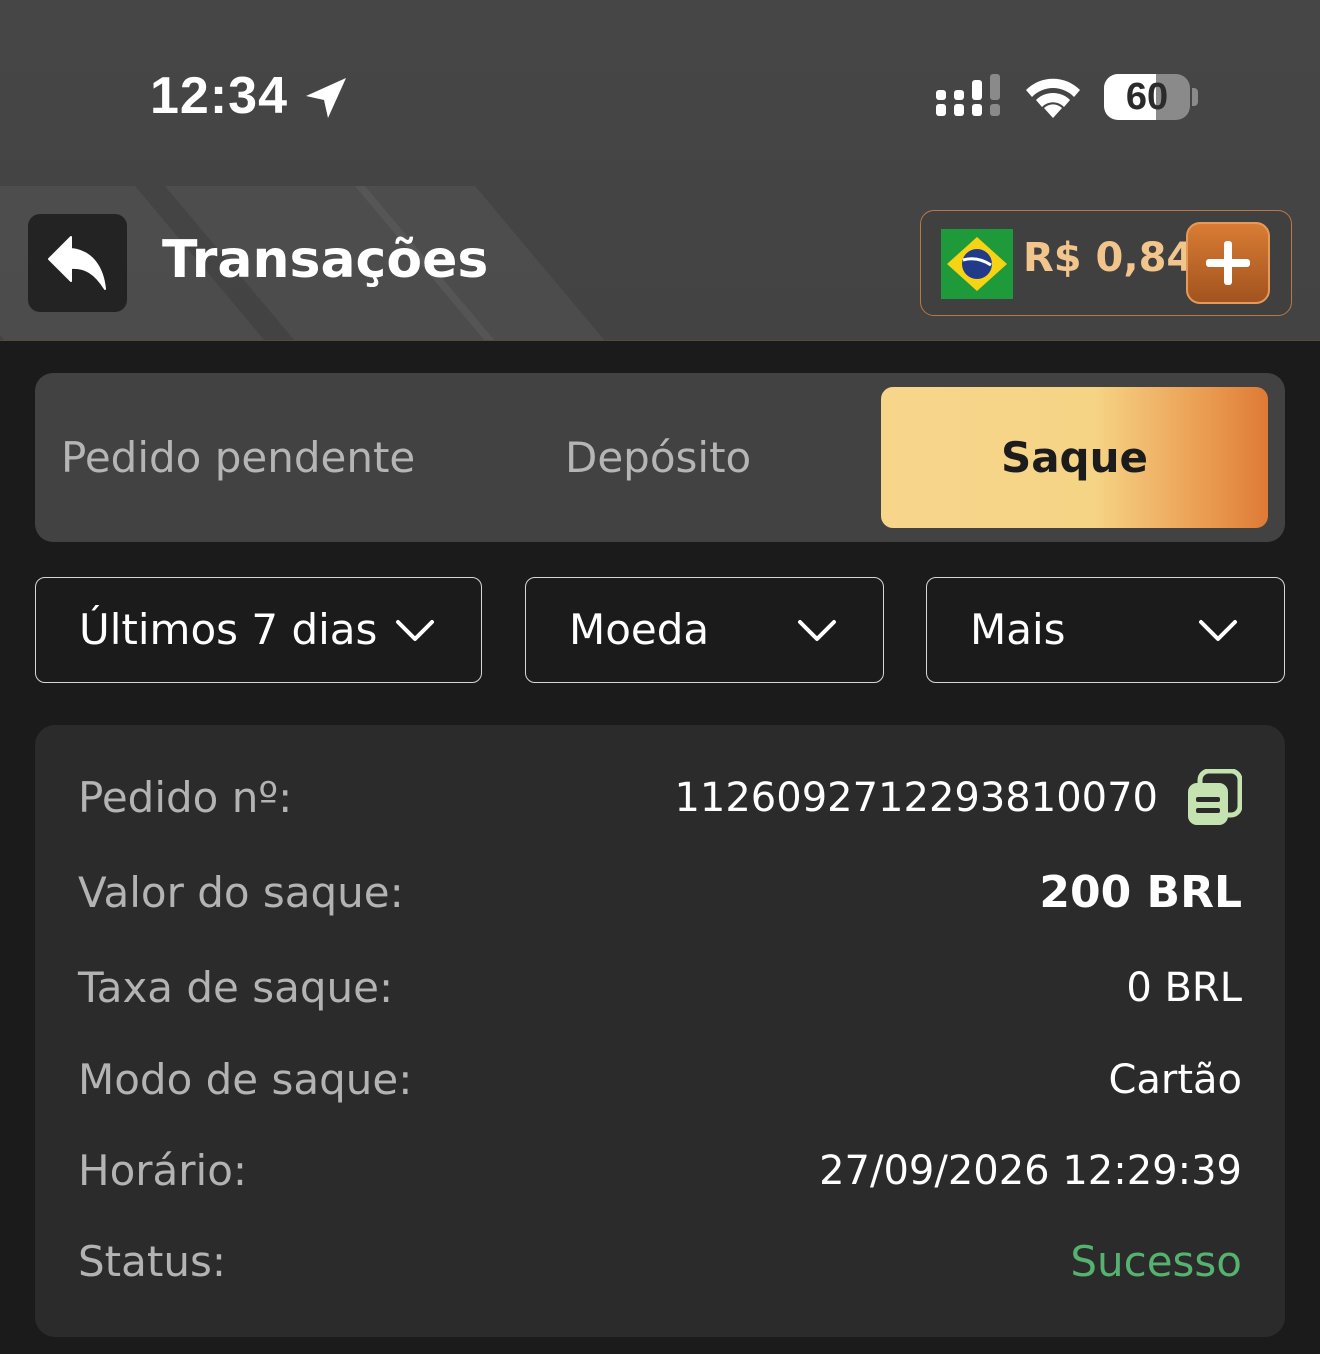 The width and height of the screenshot is (1320, 1354). Describe the element at coordinates (245, 1079) in the screenshot. I see `withdraw-mode-label: Modo de saque:` at that location.